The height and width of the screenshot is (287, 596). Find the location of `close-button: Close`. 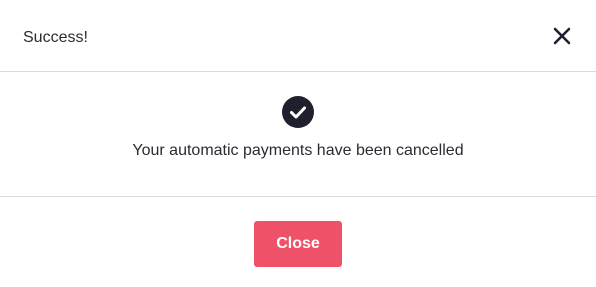

close-button: Close is located at coordinates (298, 244).